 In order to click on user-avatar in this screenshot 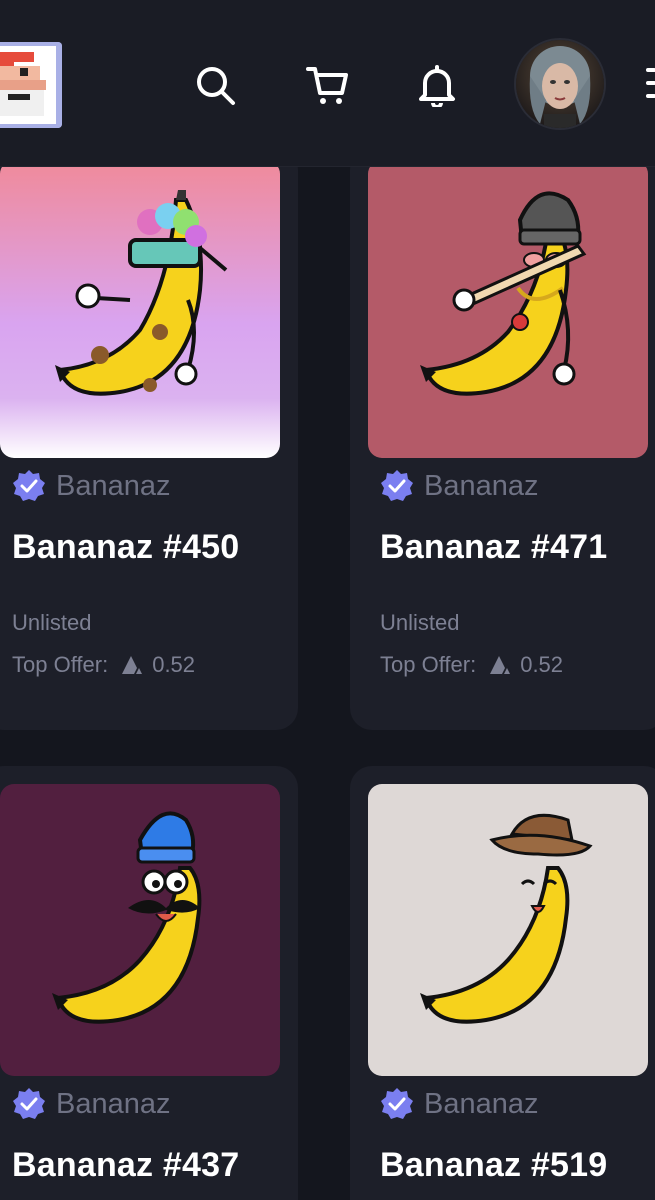, I will do `click(560, 84)`.